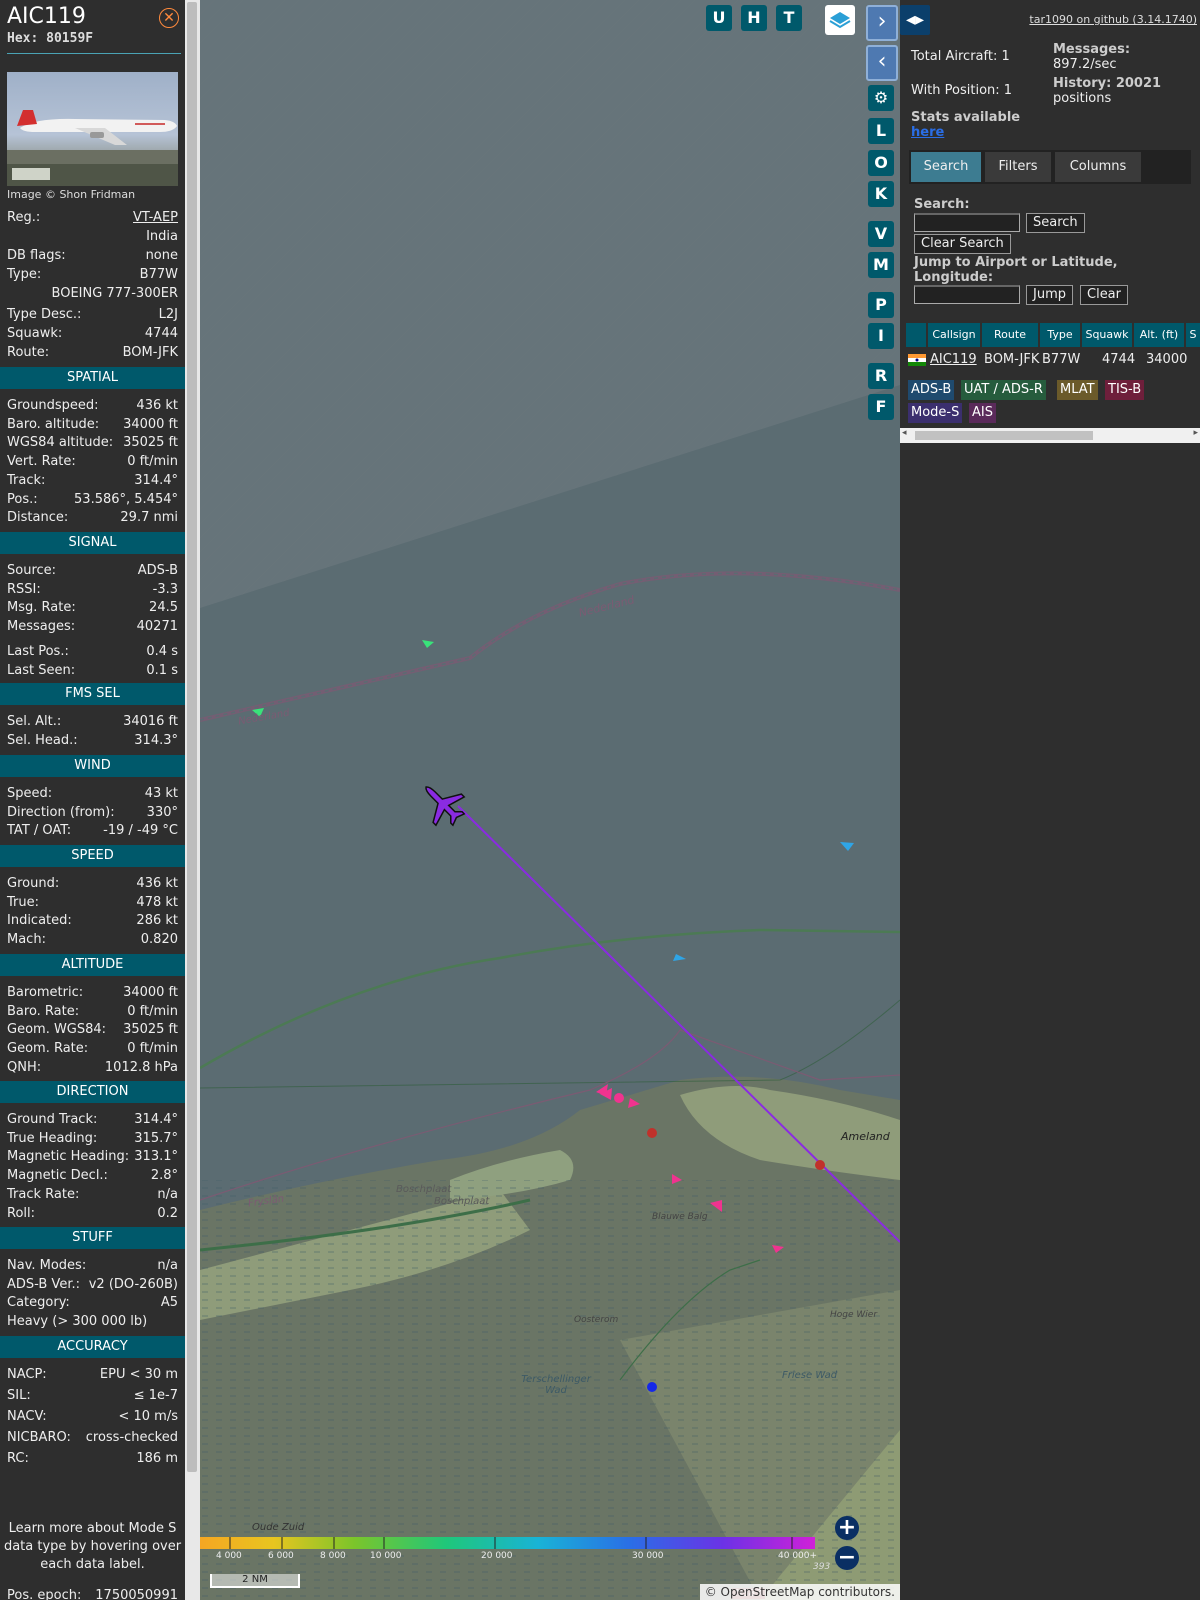 The height and width of the screenshot is (1600, 1200). I want to click on section-row: SIL: ≤ 1e-7, so click(92, 1397).